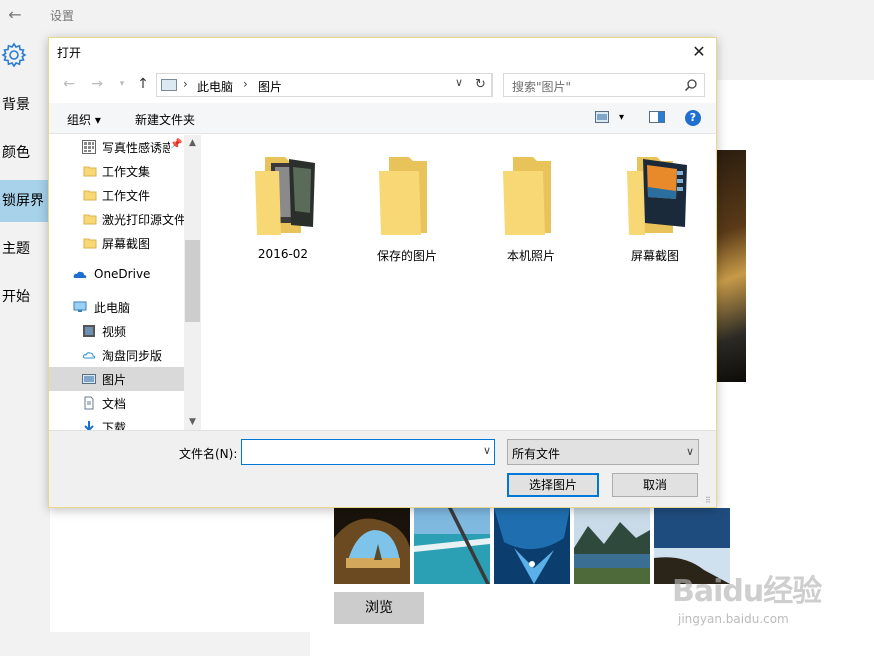 The height and width of the screenshot is (656, 874). What do you see at coordinates (657, 117) in the screenshot?
I see `preview-pane-icon` at bounding box center [657, 117].